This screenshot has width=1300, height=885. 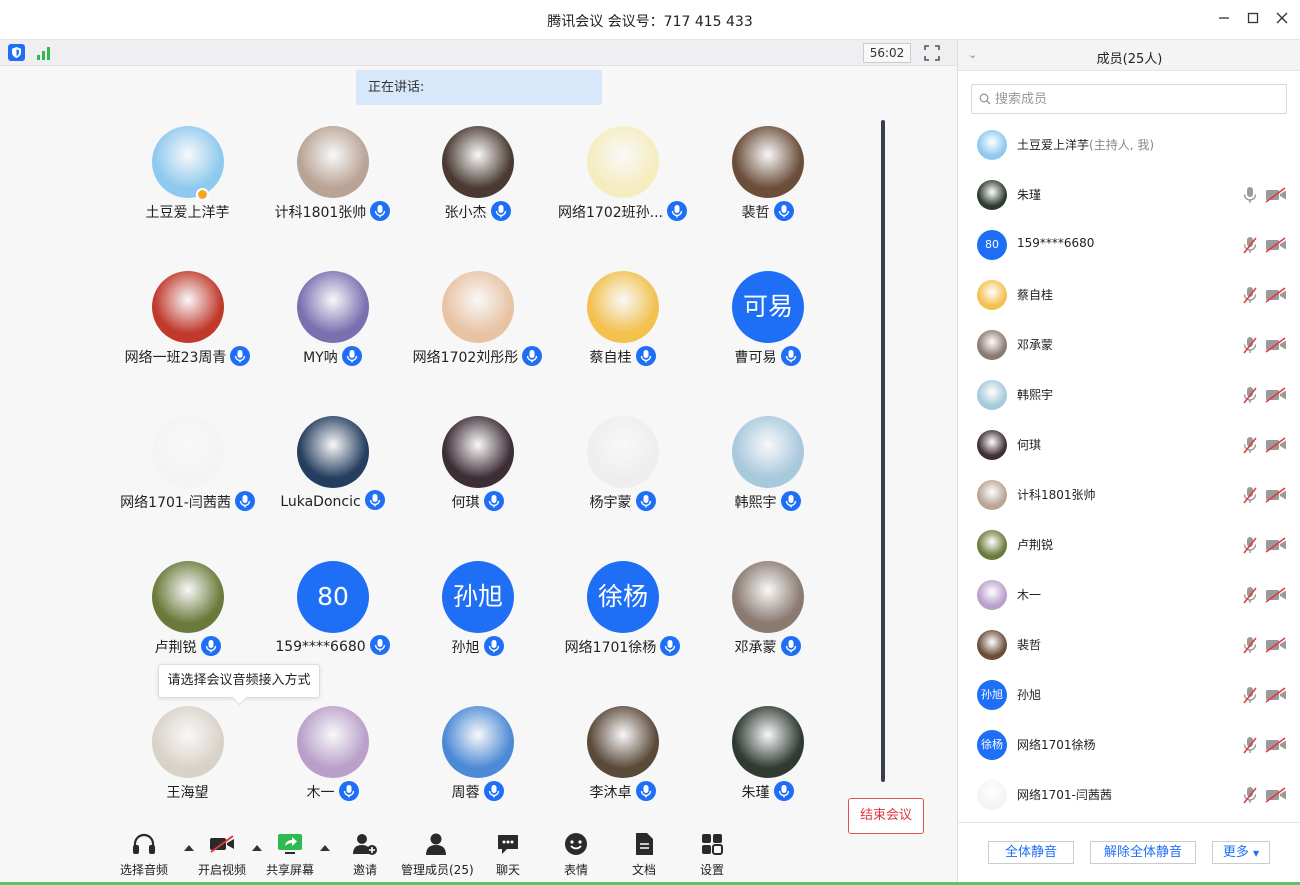 What do you see at coordinates (365, 854) in the screenshot?
I see `invite-button: 邀请` at bounding box center [365, 854].